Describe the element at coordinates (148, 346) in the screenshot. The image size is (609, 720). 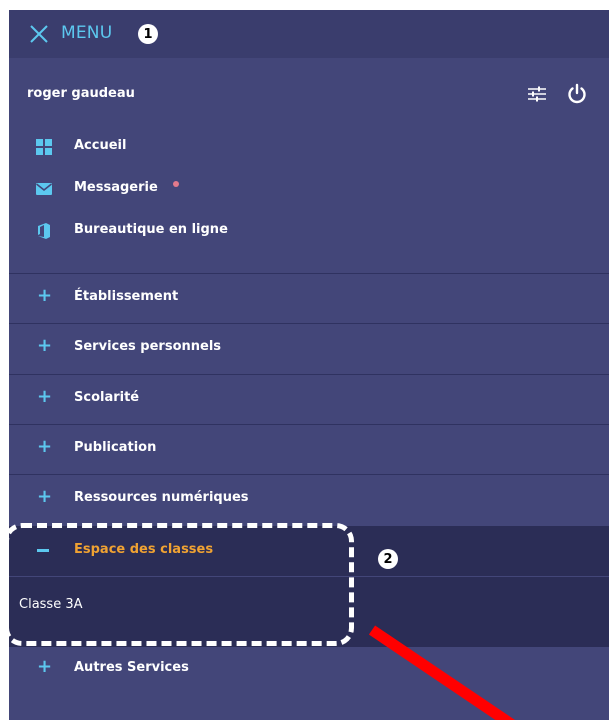
I see `section-label: Services personnels` at that location.